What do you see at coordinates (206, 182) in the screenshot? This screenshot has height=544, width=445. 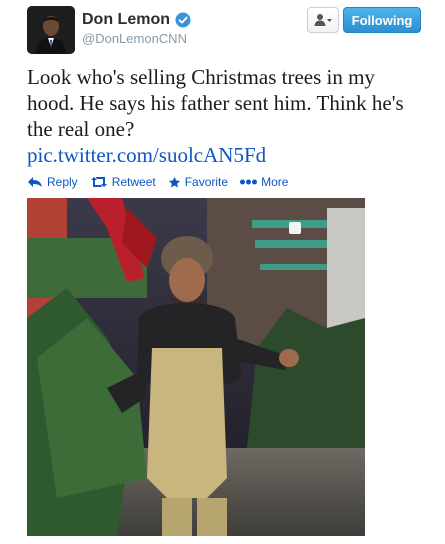 I see `favorite-label: Favorite` at bounding box center [206, 182].